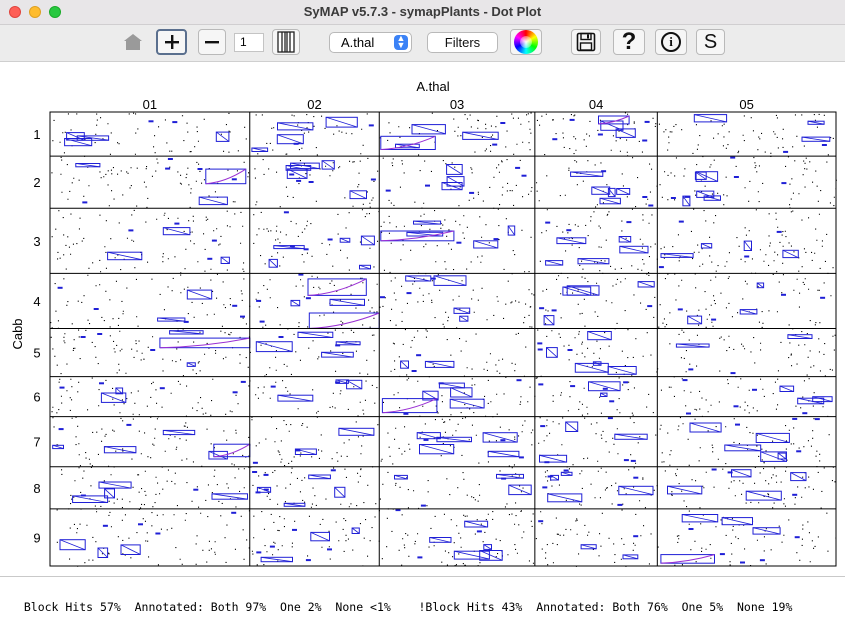 The image size is (845, 617). I want to click on zoom-in-button, so click(171, 42).